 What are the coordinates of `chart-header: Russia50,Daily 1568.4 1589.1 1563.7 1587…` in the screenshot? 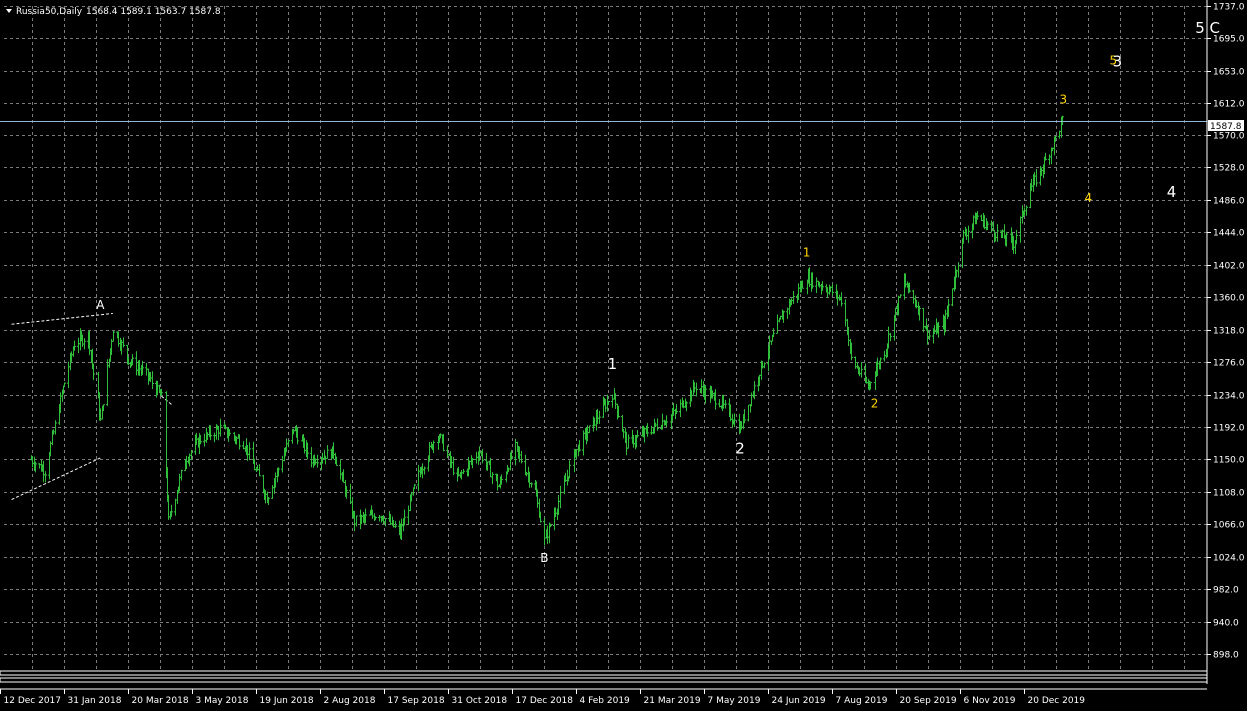 It's located at (113, 12).